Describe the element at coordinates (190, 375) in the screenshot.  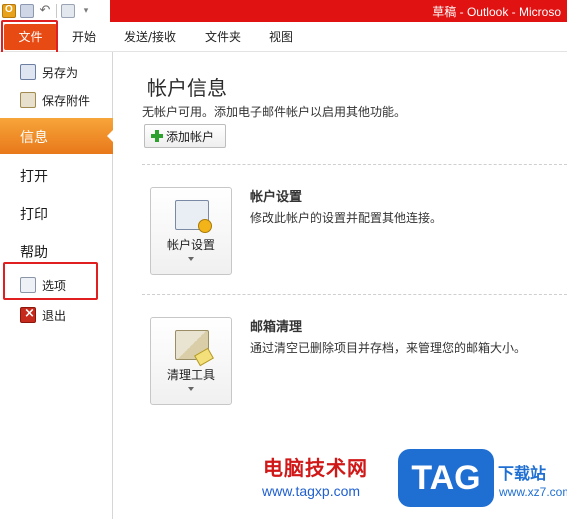
I see `cleanup-tools-button-label: 清理工具` at that location.